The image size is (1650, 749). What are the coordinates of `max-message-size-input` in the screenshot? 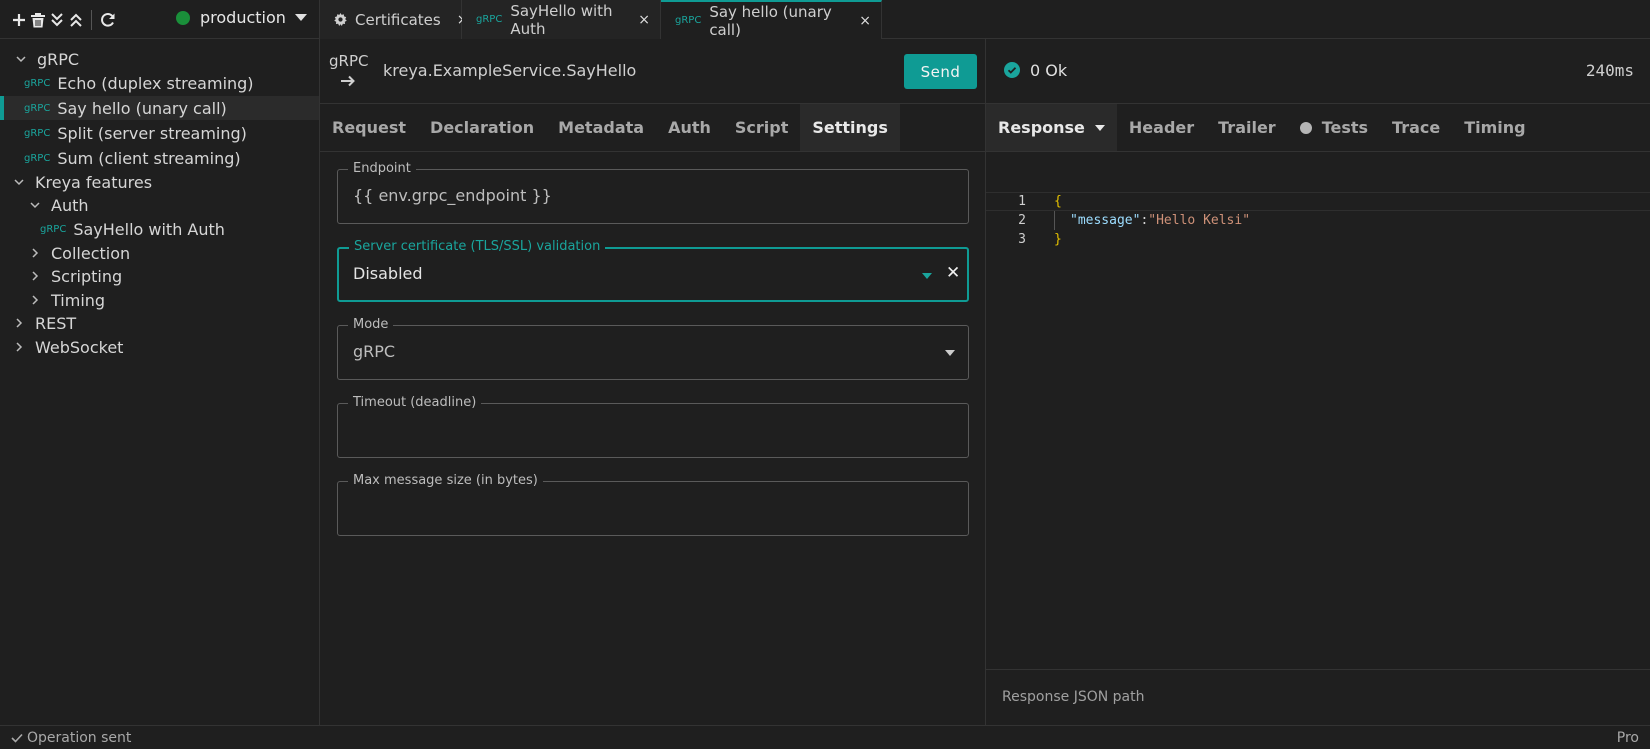 It's located at (633, 507).